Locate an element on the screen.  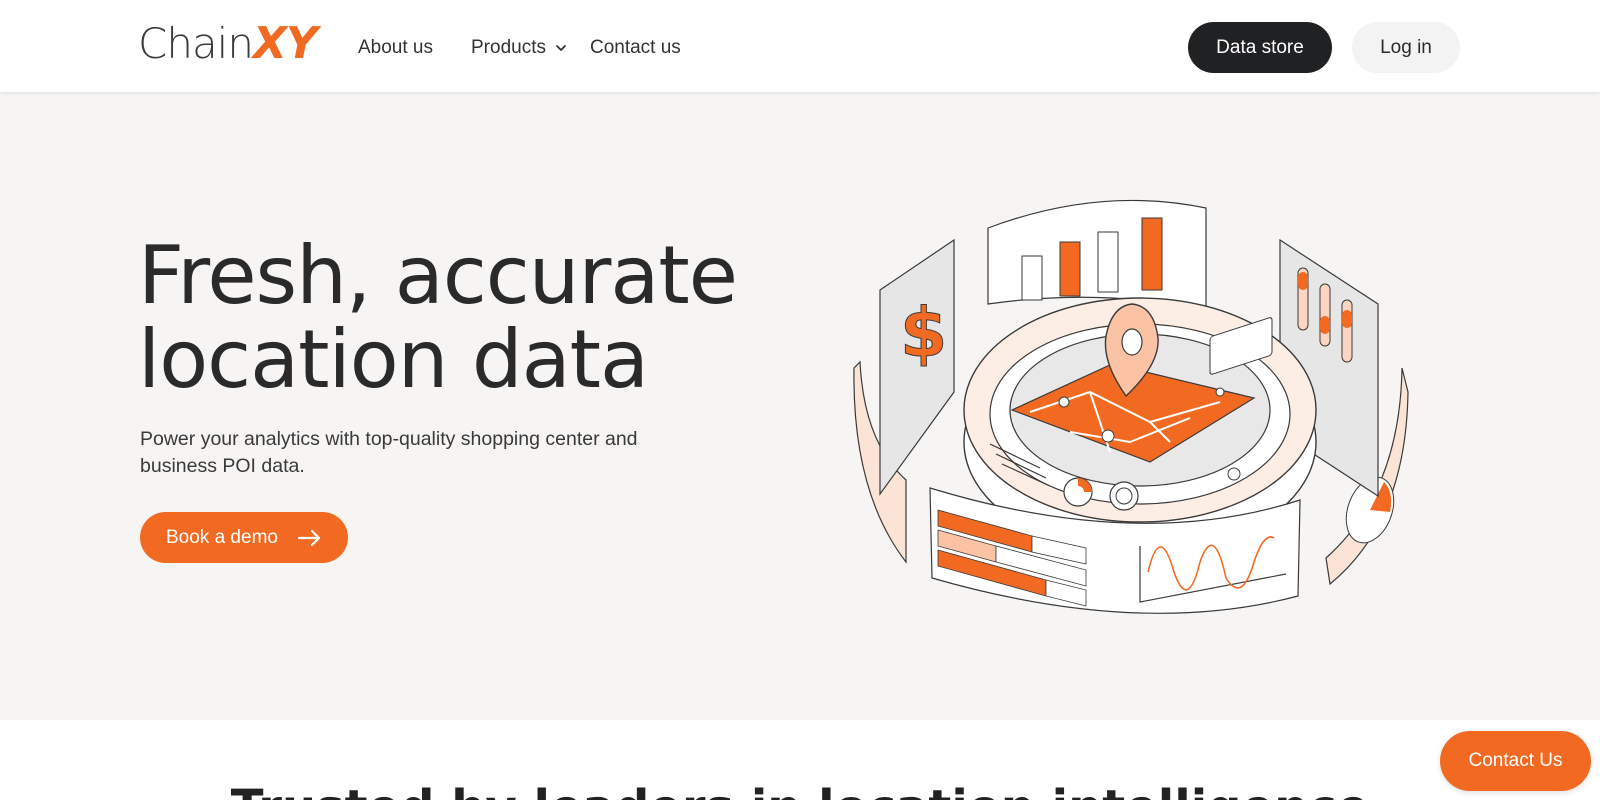
nav-about-us: About us is located at coordinates (395, 48).